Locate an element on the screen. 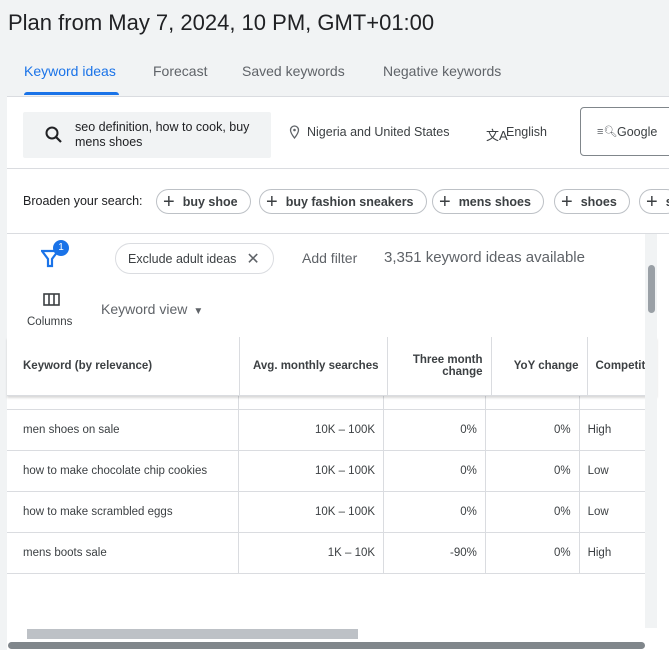 The height and width of the screenshot is (650, 669). broaden-label: Broaden your search: is located at coordinates (83, 201).